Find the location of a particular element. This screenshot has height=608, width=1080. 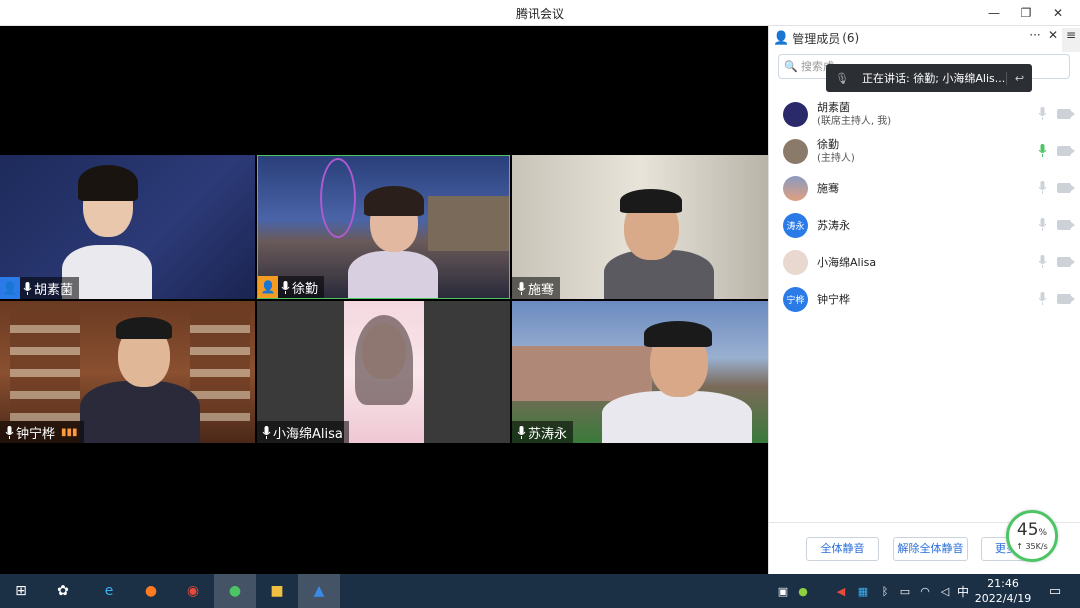

unmute-all-button: 解除全体静音 is located at coordinates (930, 549).